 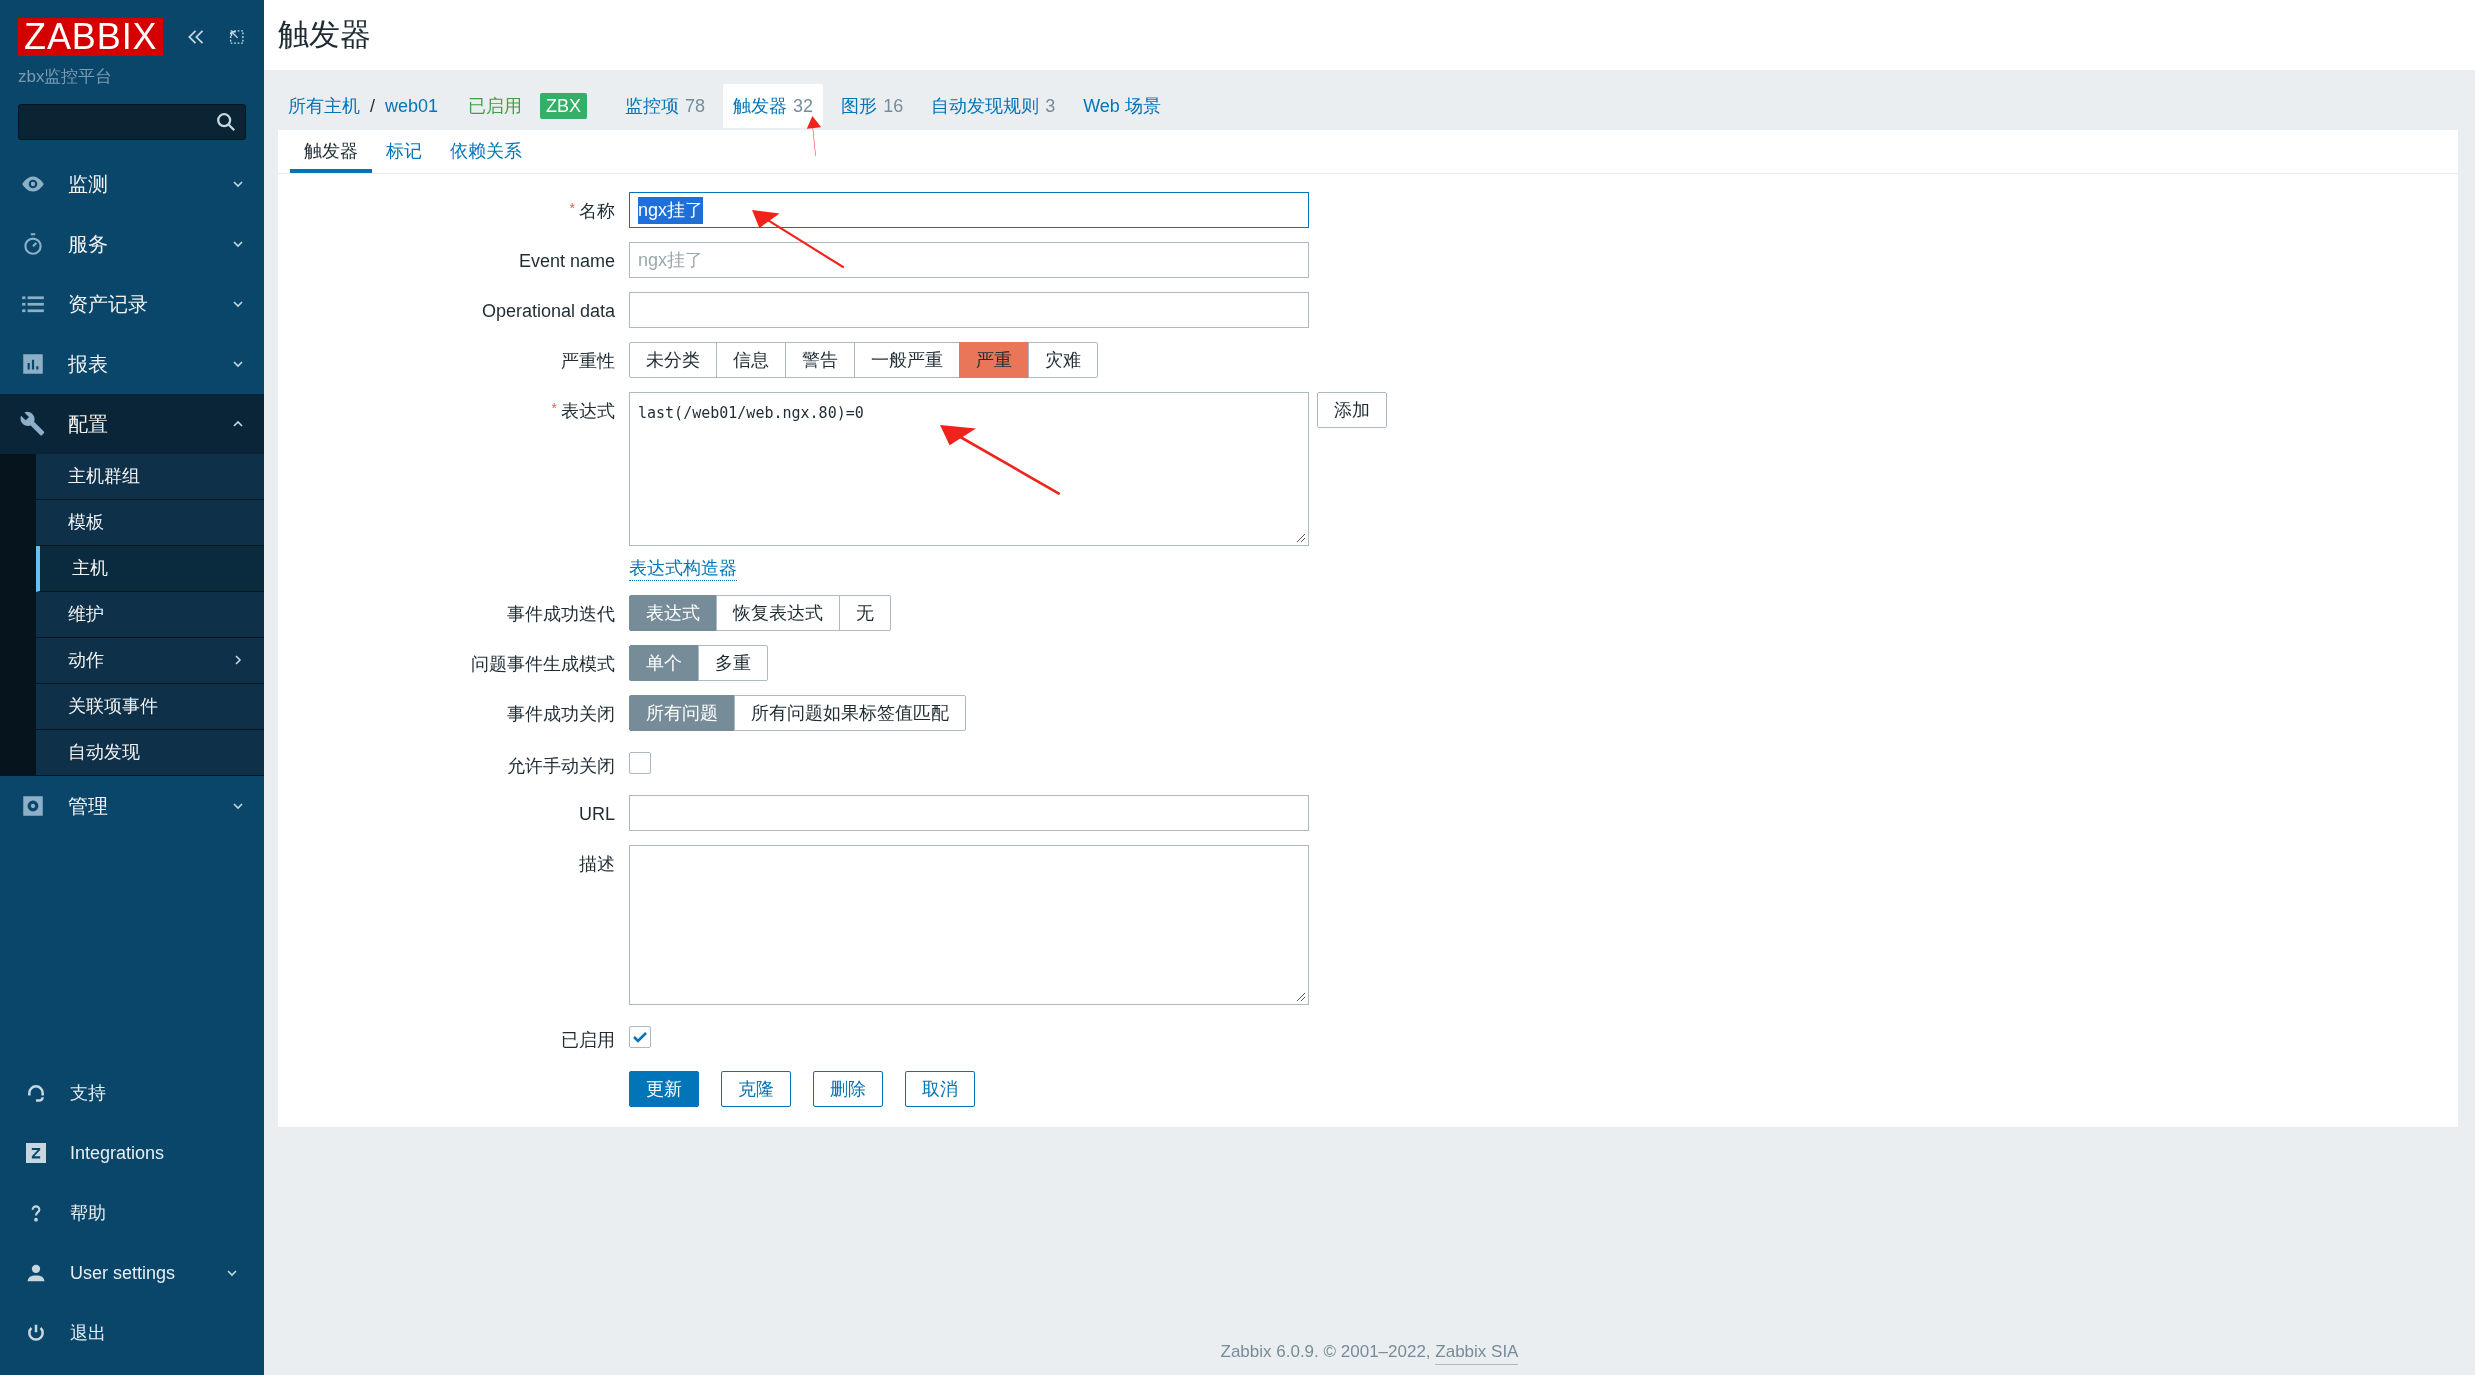 I want to click on form-button: 克隆, so click(x=756, y=1089).